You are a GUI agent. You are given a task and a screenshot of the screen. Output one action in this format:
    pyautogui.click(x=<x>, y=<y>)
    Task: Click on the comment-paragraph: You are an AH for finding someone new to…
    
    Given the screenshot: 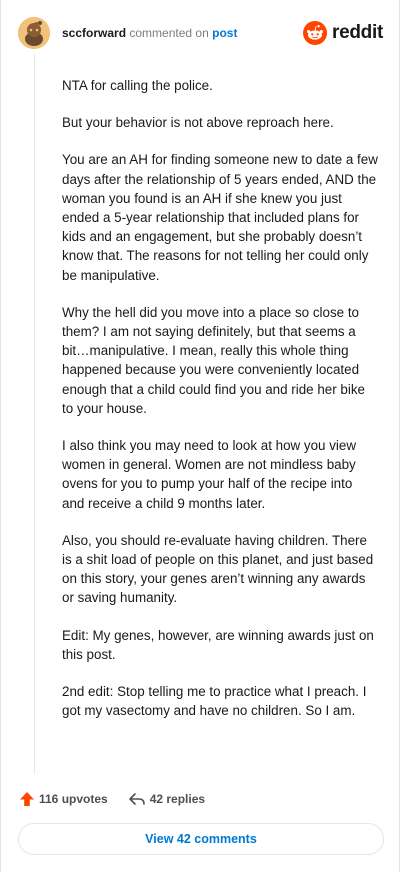 What is the action you would take?
    pyautogui.click(x=220, y=217)
    